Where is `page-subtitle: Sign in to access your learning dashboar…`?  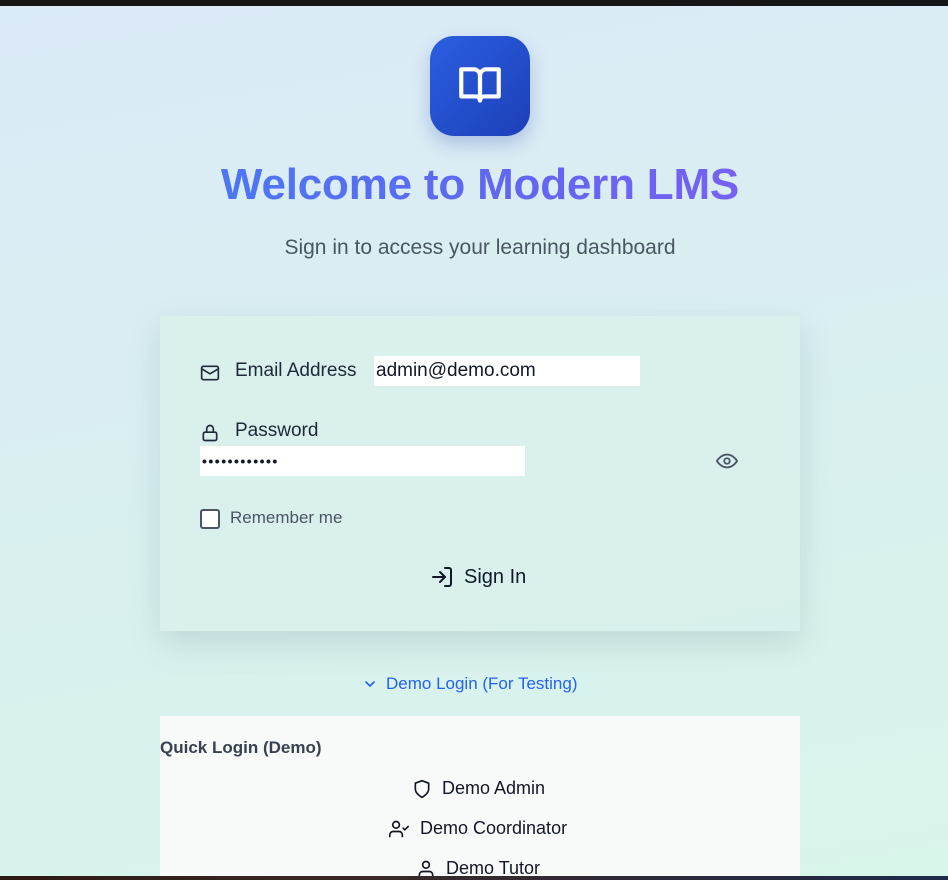 page-subtitle: Sign in to access your learning dashboar… is located at coordinates (480, 247).